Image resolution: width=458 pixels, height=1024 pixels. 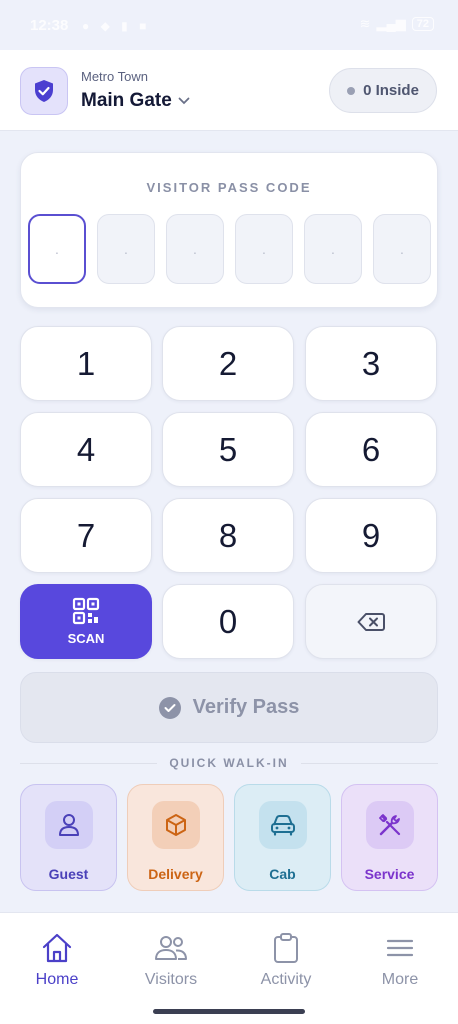 I want to click on verify-pass-button: Verify Pass, so click(x=229, y=707).